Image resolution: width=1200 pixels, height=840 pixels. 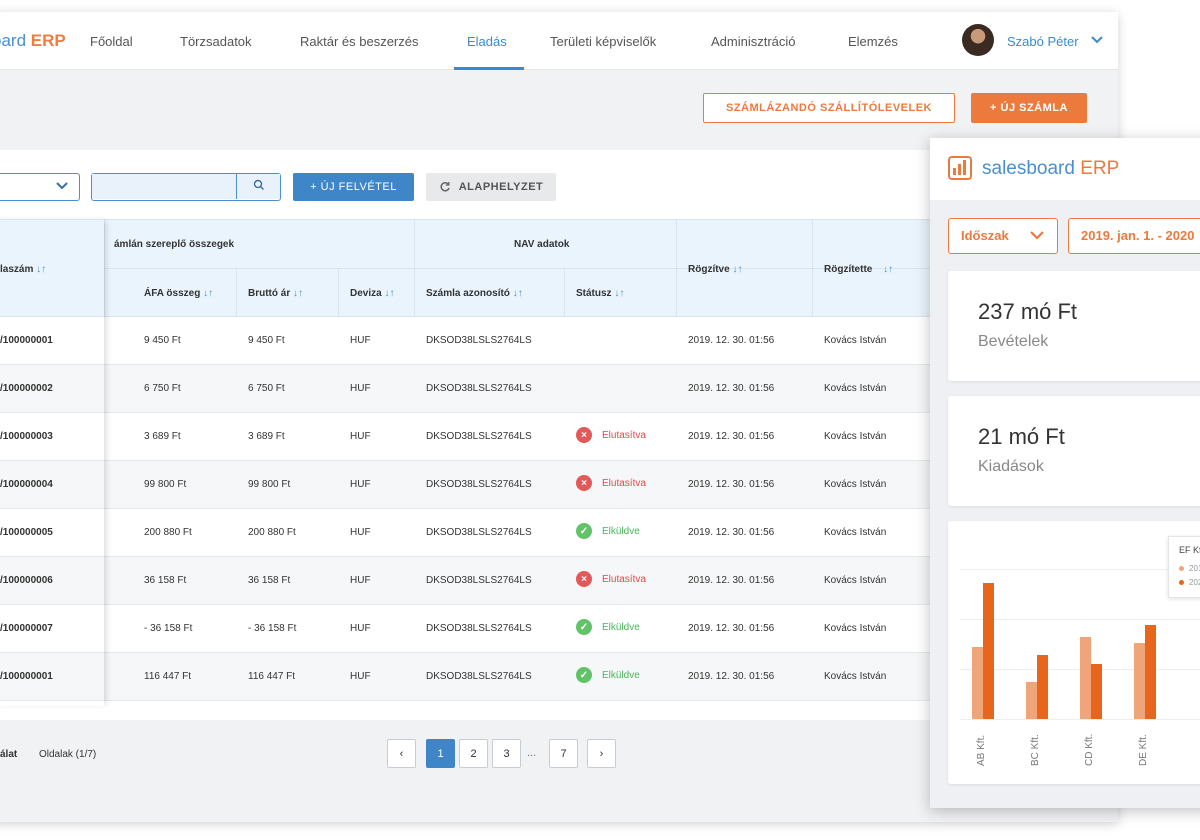 I want to click on cell-invoice-no: /100000006, so click(x=26, y=580).